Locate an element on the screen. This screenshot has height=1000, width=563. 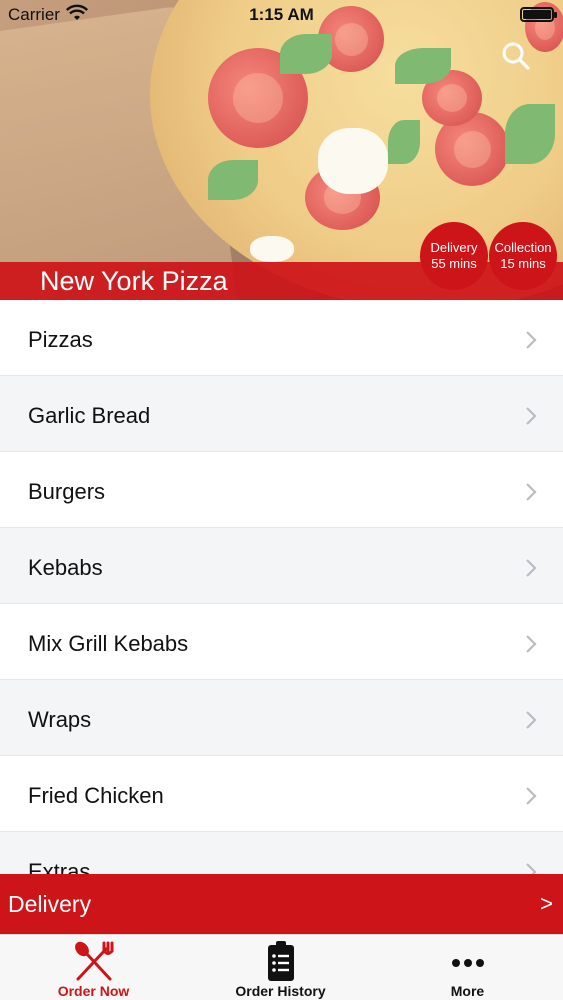
menu-item-mix-grill-kebabs: Mix Grill Kebabs is located at coordinates (281, 642).